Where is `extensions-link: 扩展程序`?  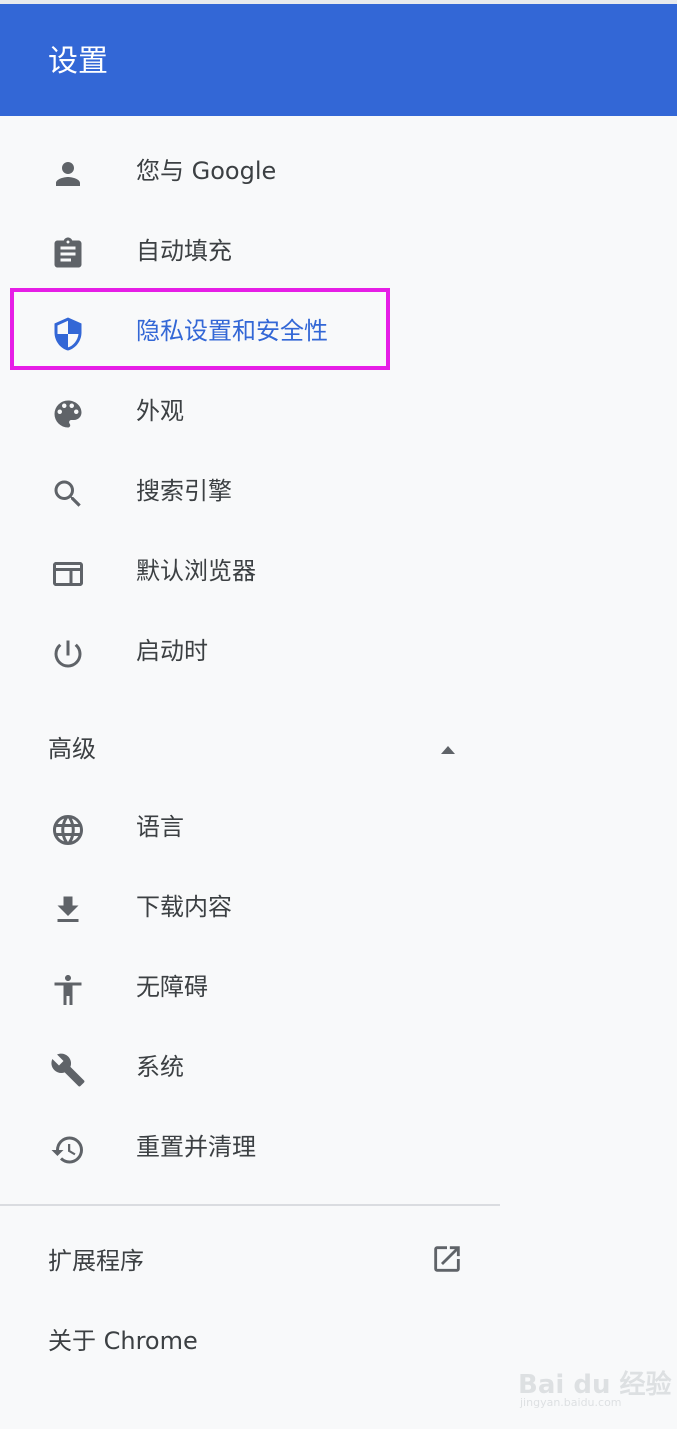 extensions-link: 扩展程序 is located at coordinates (250, 1261).